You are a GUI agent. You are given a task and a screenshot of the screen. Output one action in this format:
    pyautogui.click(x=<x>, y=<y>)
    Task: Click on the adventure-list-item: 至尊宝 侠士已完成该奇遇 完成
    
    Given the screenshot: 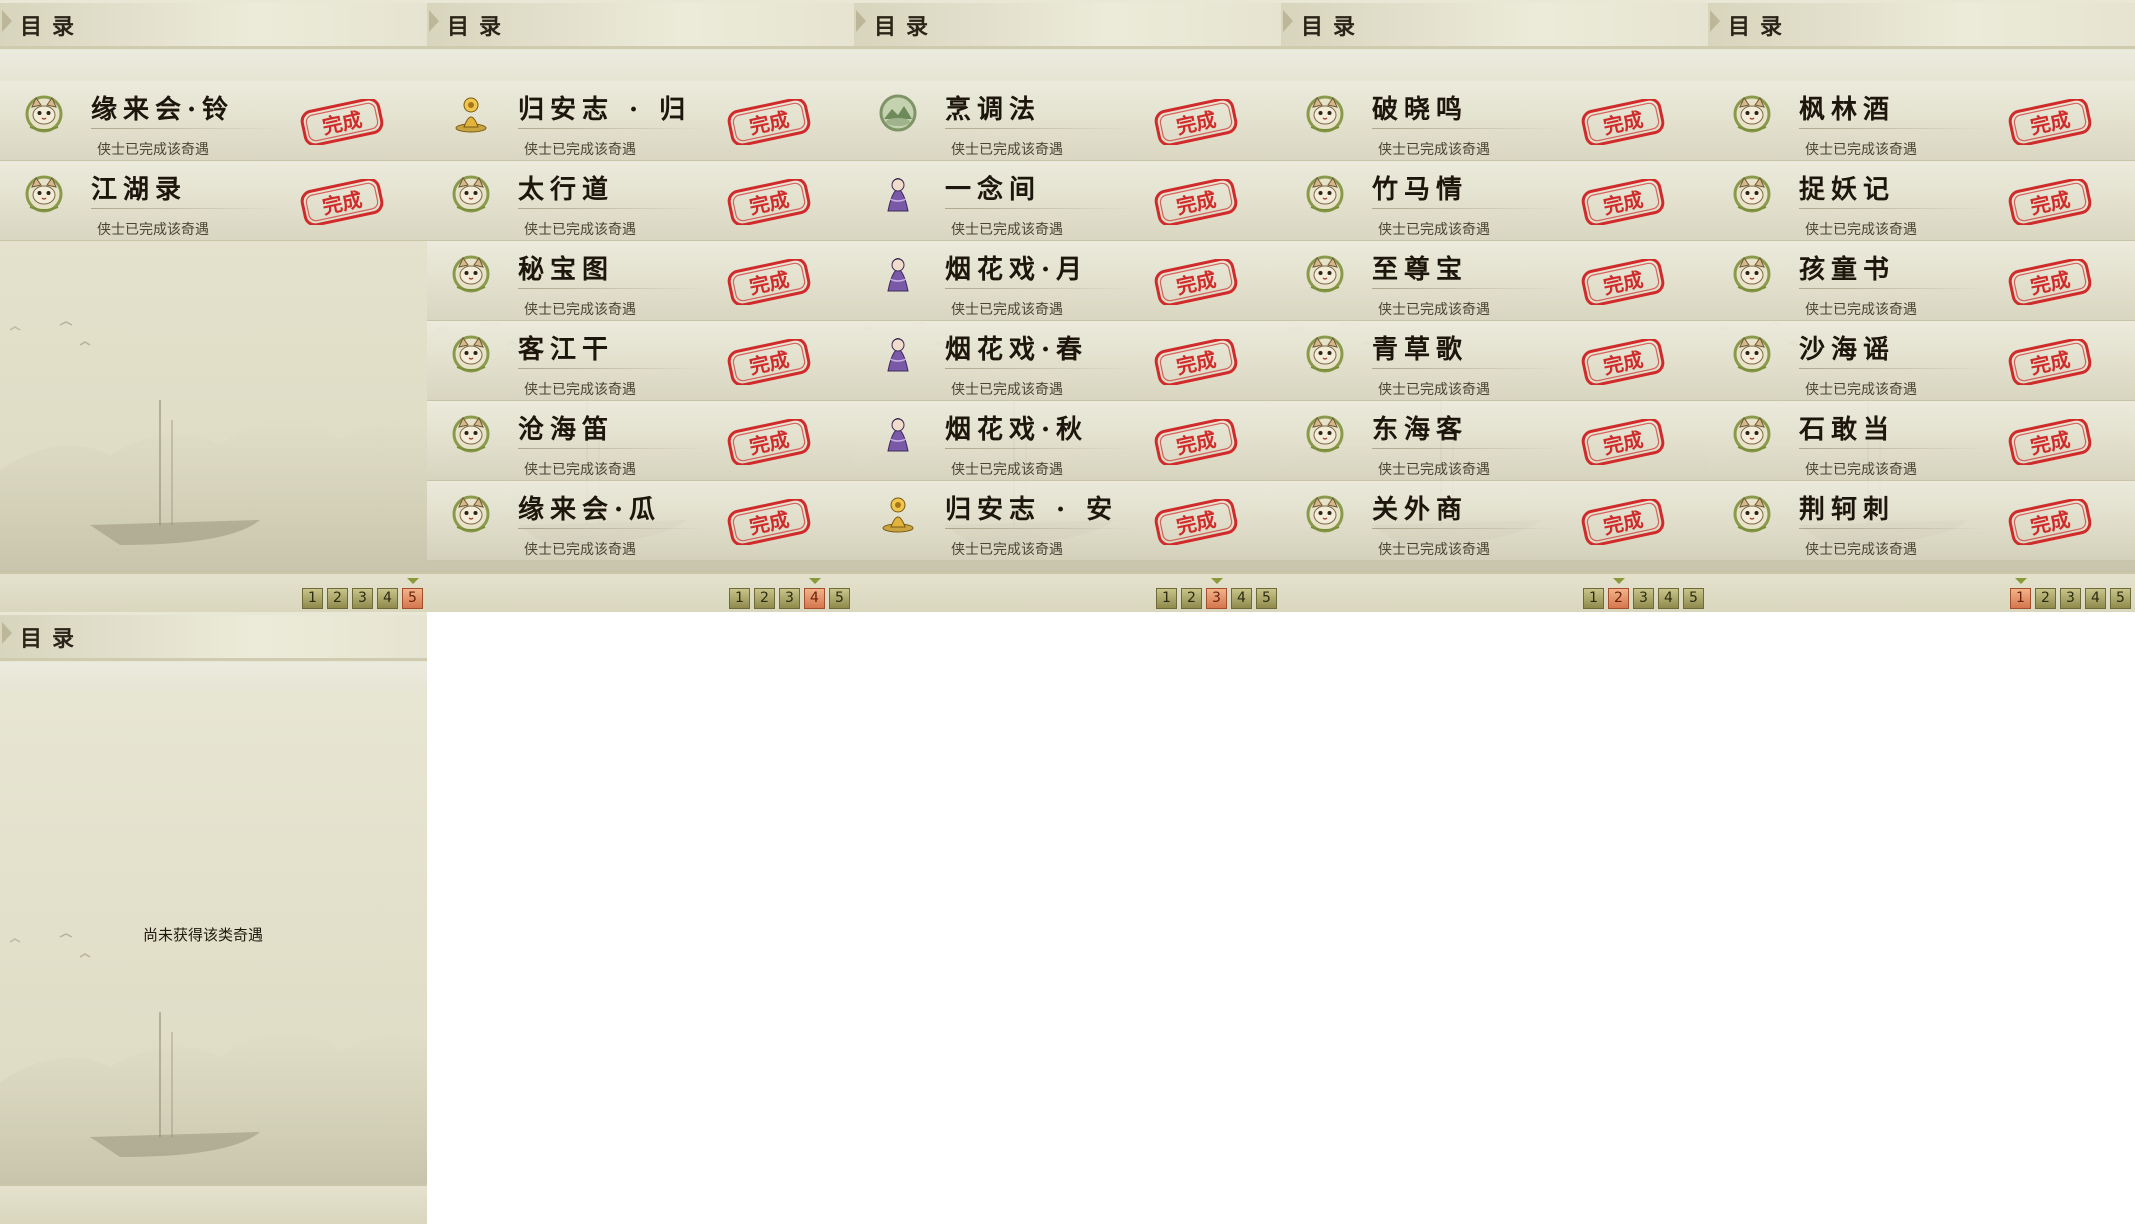 What is the action you would take?
    pyautogui.click(x=1494, y=281)
    